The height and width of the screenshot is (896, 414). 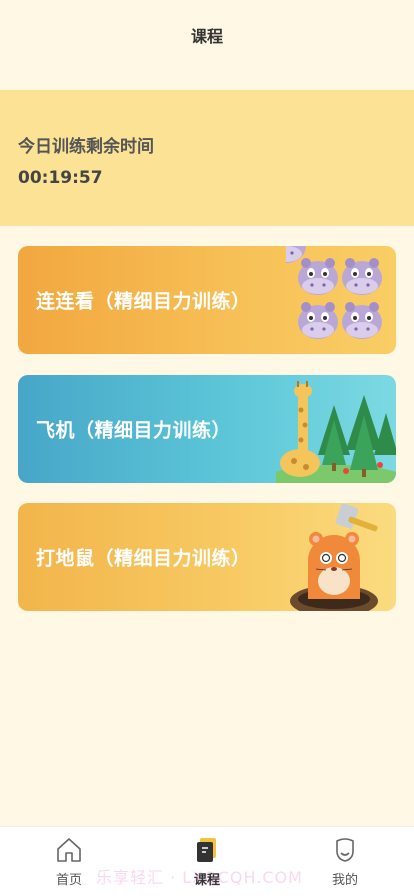 What do you see at coordinates (345, 850) in the screenshot?
I see `profile-icon` at bounding box center [345, 850].